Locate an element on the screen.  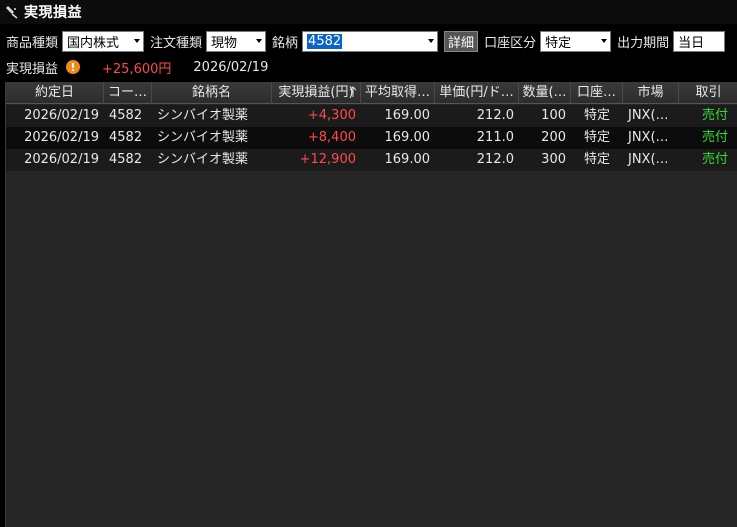
col-realized-pl: 実現損益(円) is located at coordinates (316, 93).